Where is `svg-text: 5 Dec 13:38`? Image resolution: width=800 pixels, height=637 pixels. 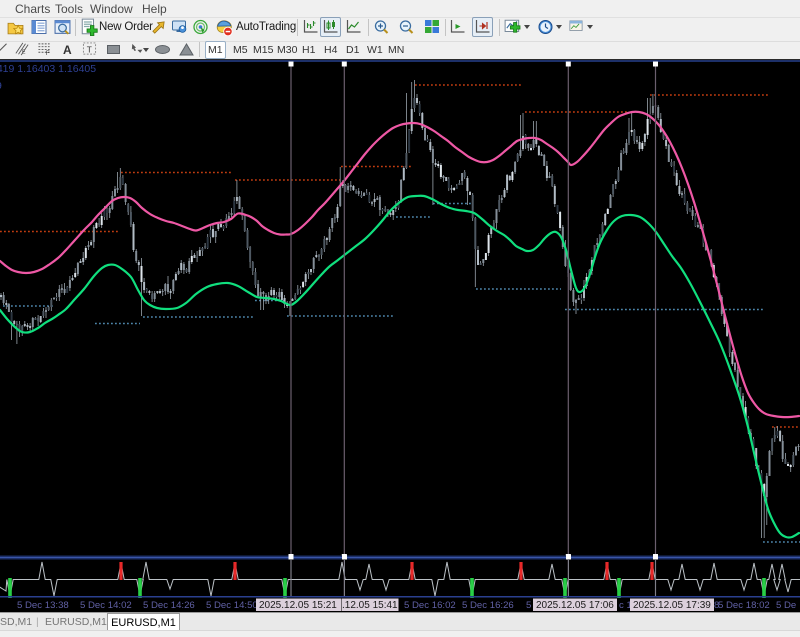
svg-text: 5 Dec 13:38 is located at coordinates (43, 605).